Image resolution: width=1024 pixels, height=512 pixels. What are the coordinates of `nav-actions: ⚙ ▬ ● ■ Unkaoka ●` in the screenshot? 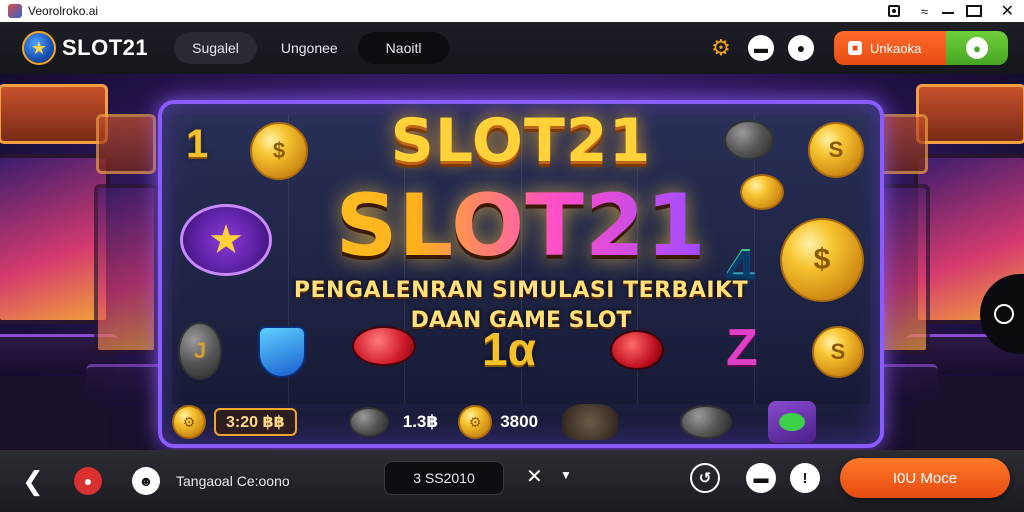 It's located at (859, 48).